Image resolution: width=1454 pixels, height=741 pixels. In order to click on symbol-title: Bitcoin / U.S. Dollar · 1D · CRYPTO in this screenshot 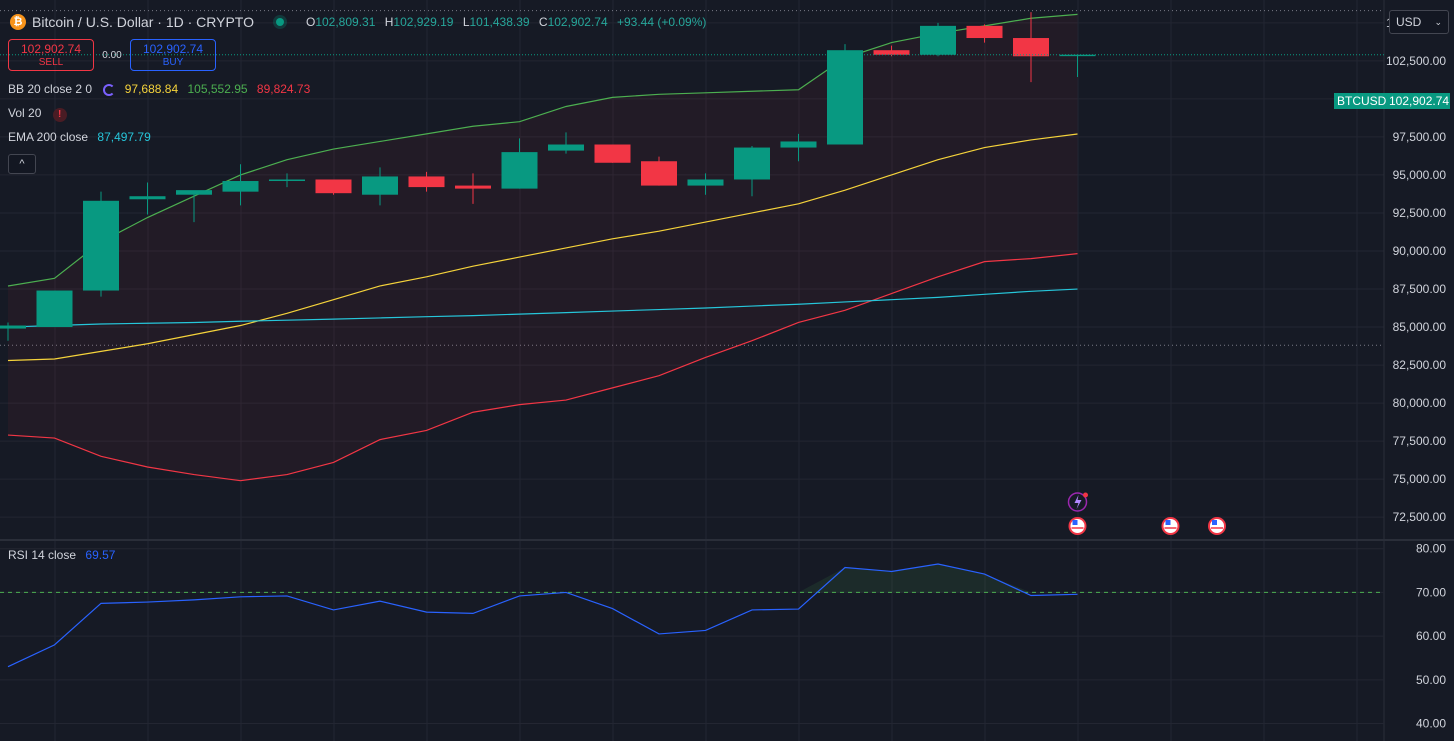, I will do `click(143, 22)`.